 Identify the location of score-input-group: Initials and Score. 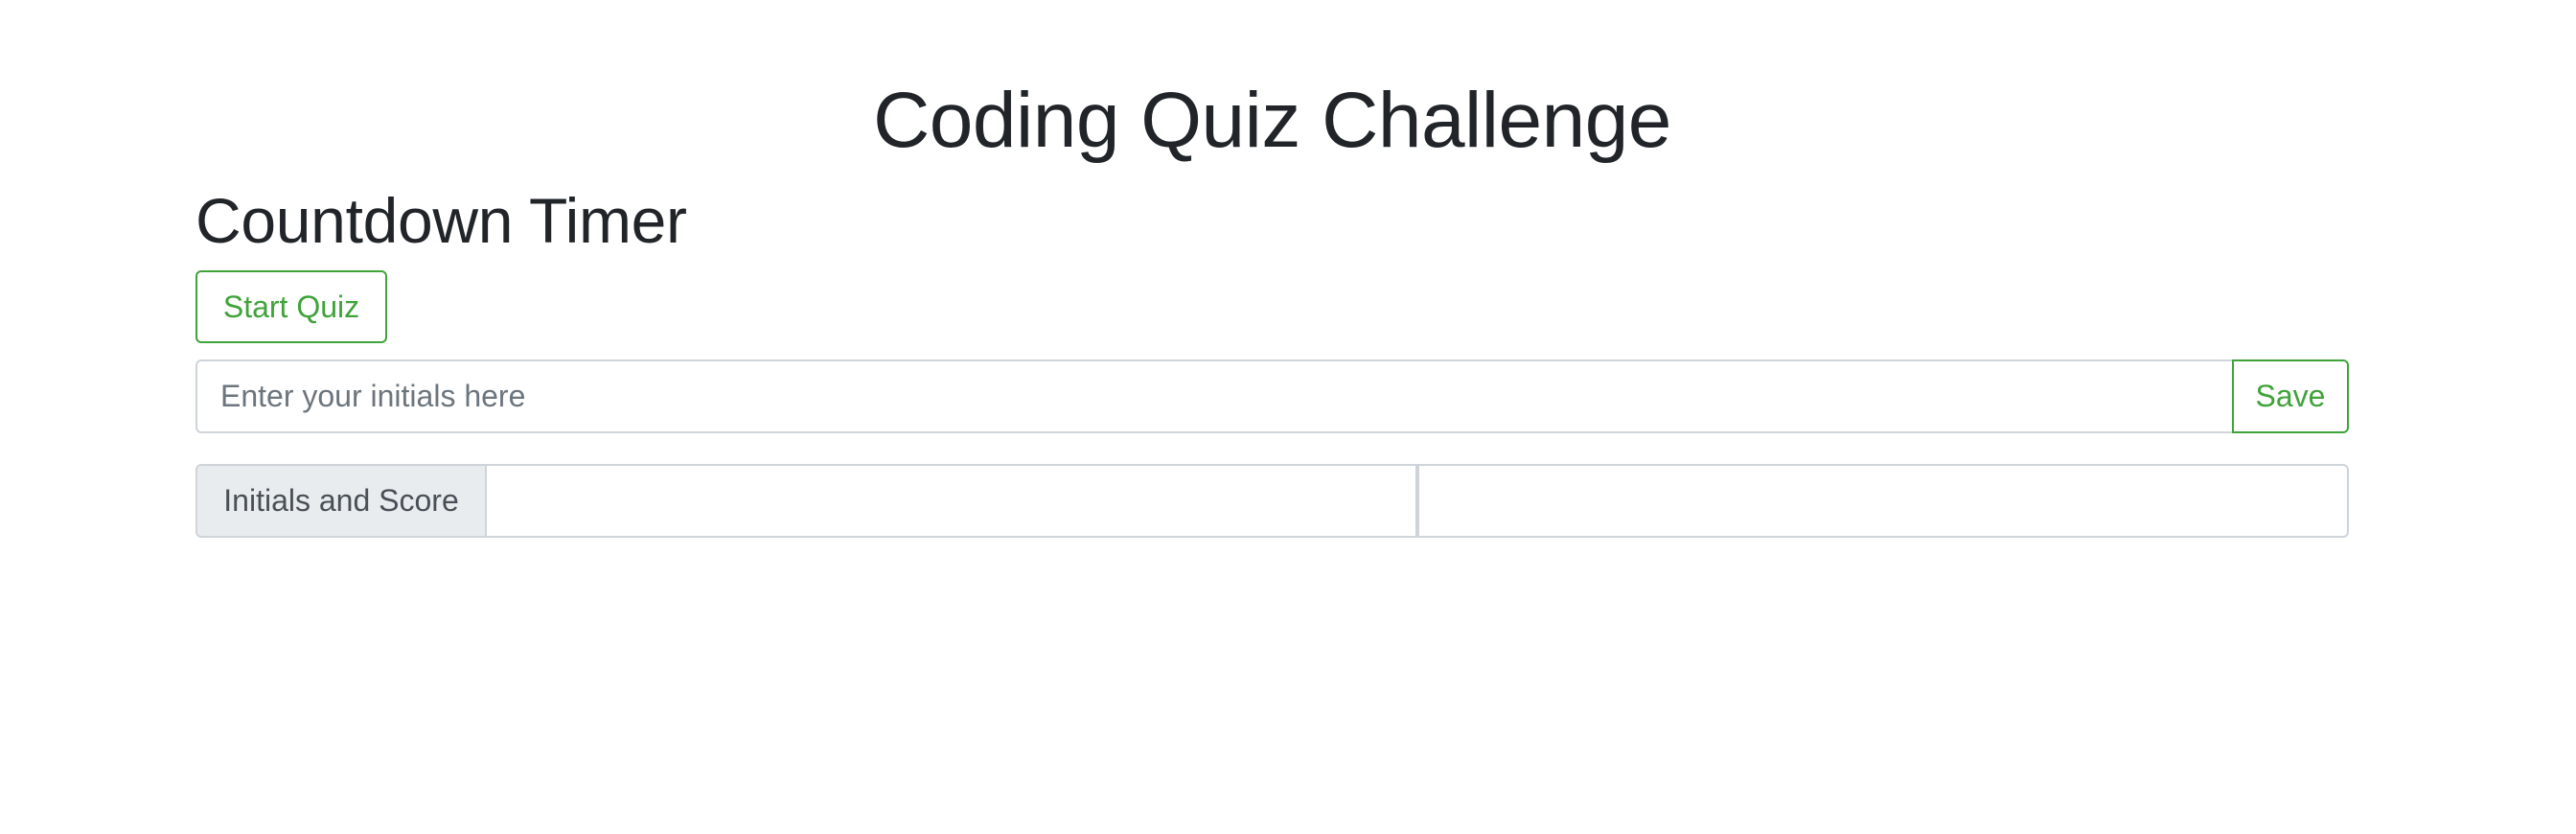
(1272, 501).